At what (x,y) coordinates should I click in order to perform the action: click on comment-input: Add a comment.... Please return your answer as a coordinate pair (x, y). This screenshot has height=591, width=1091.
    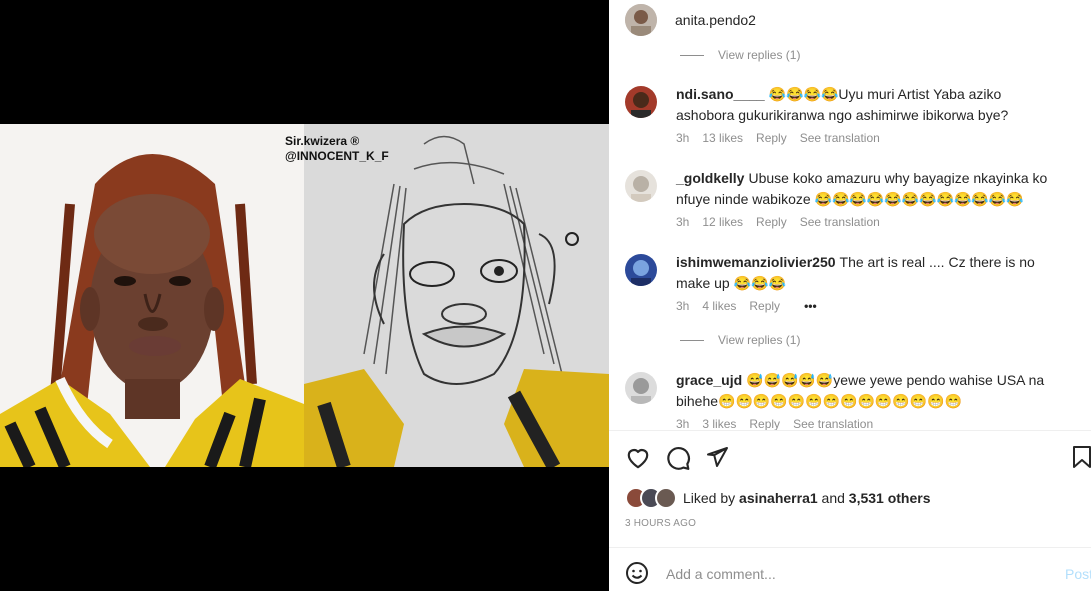
    Looking at the image, I should click on (721, 574).